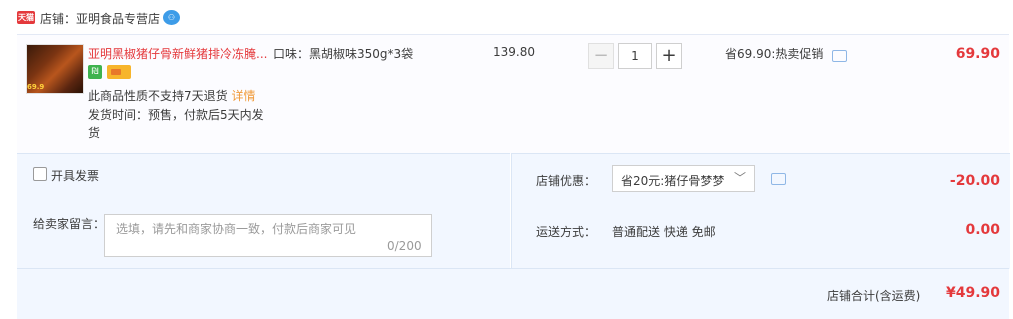  Describe the element at coordinates (36, 87) in the screenshot. I see `thumbnail-price: 69.9` at that location.